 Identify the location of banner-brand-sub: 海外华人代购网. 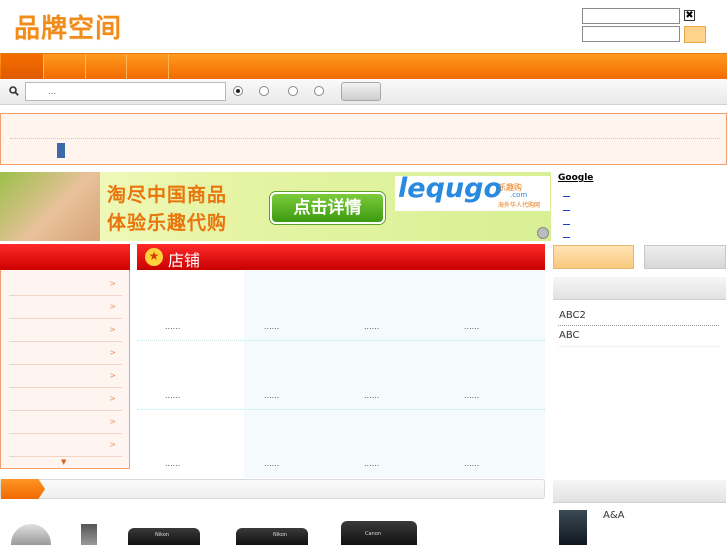
(519, 205).